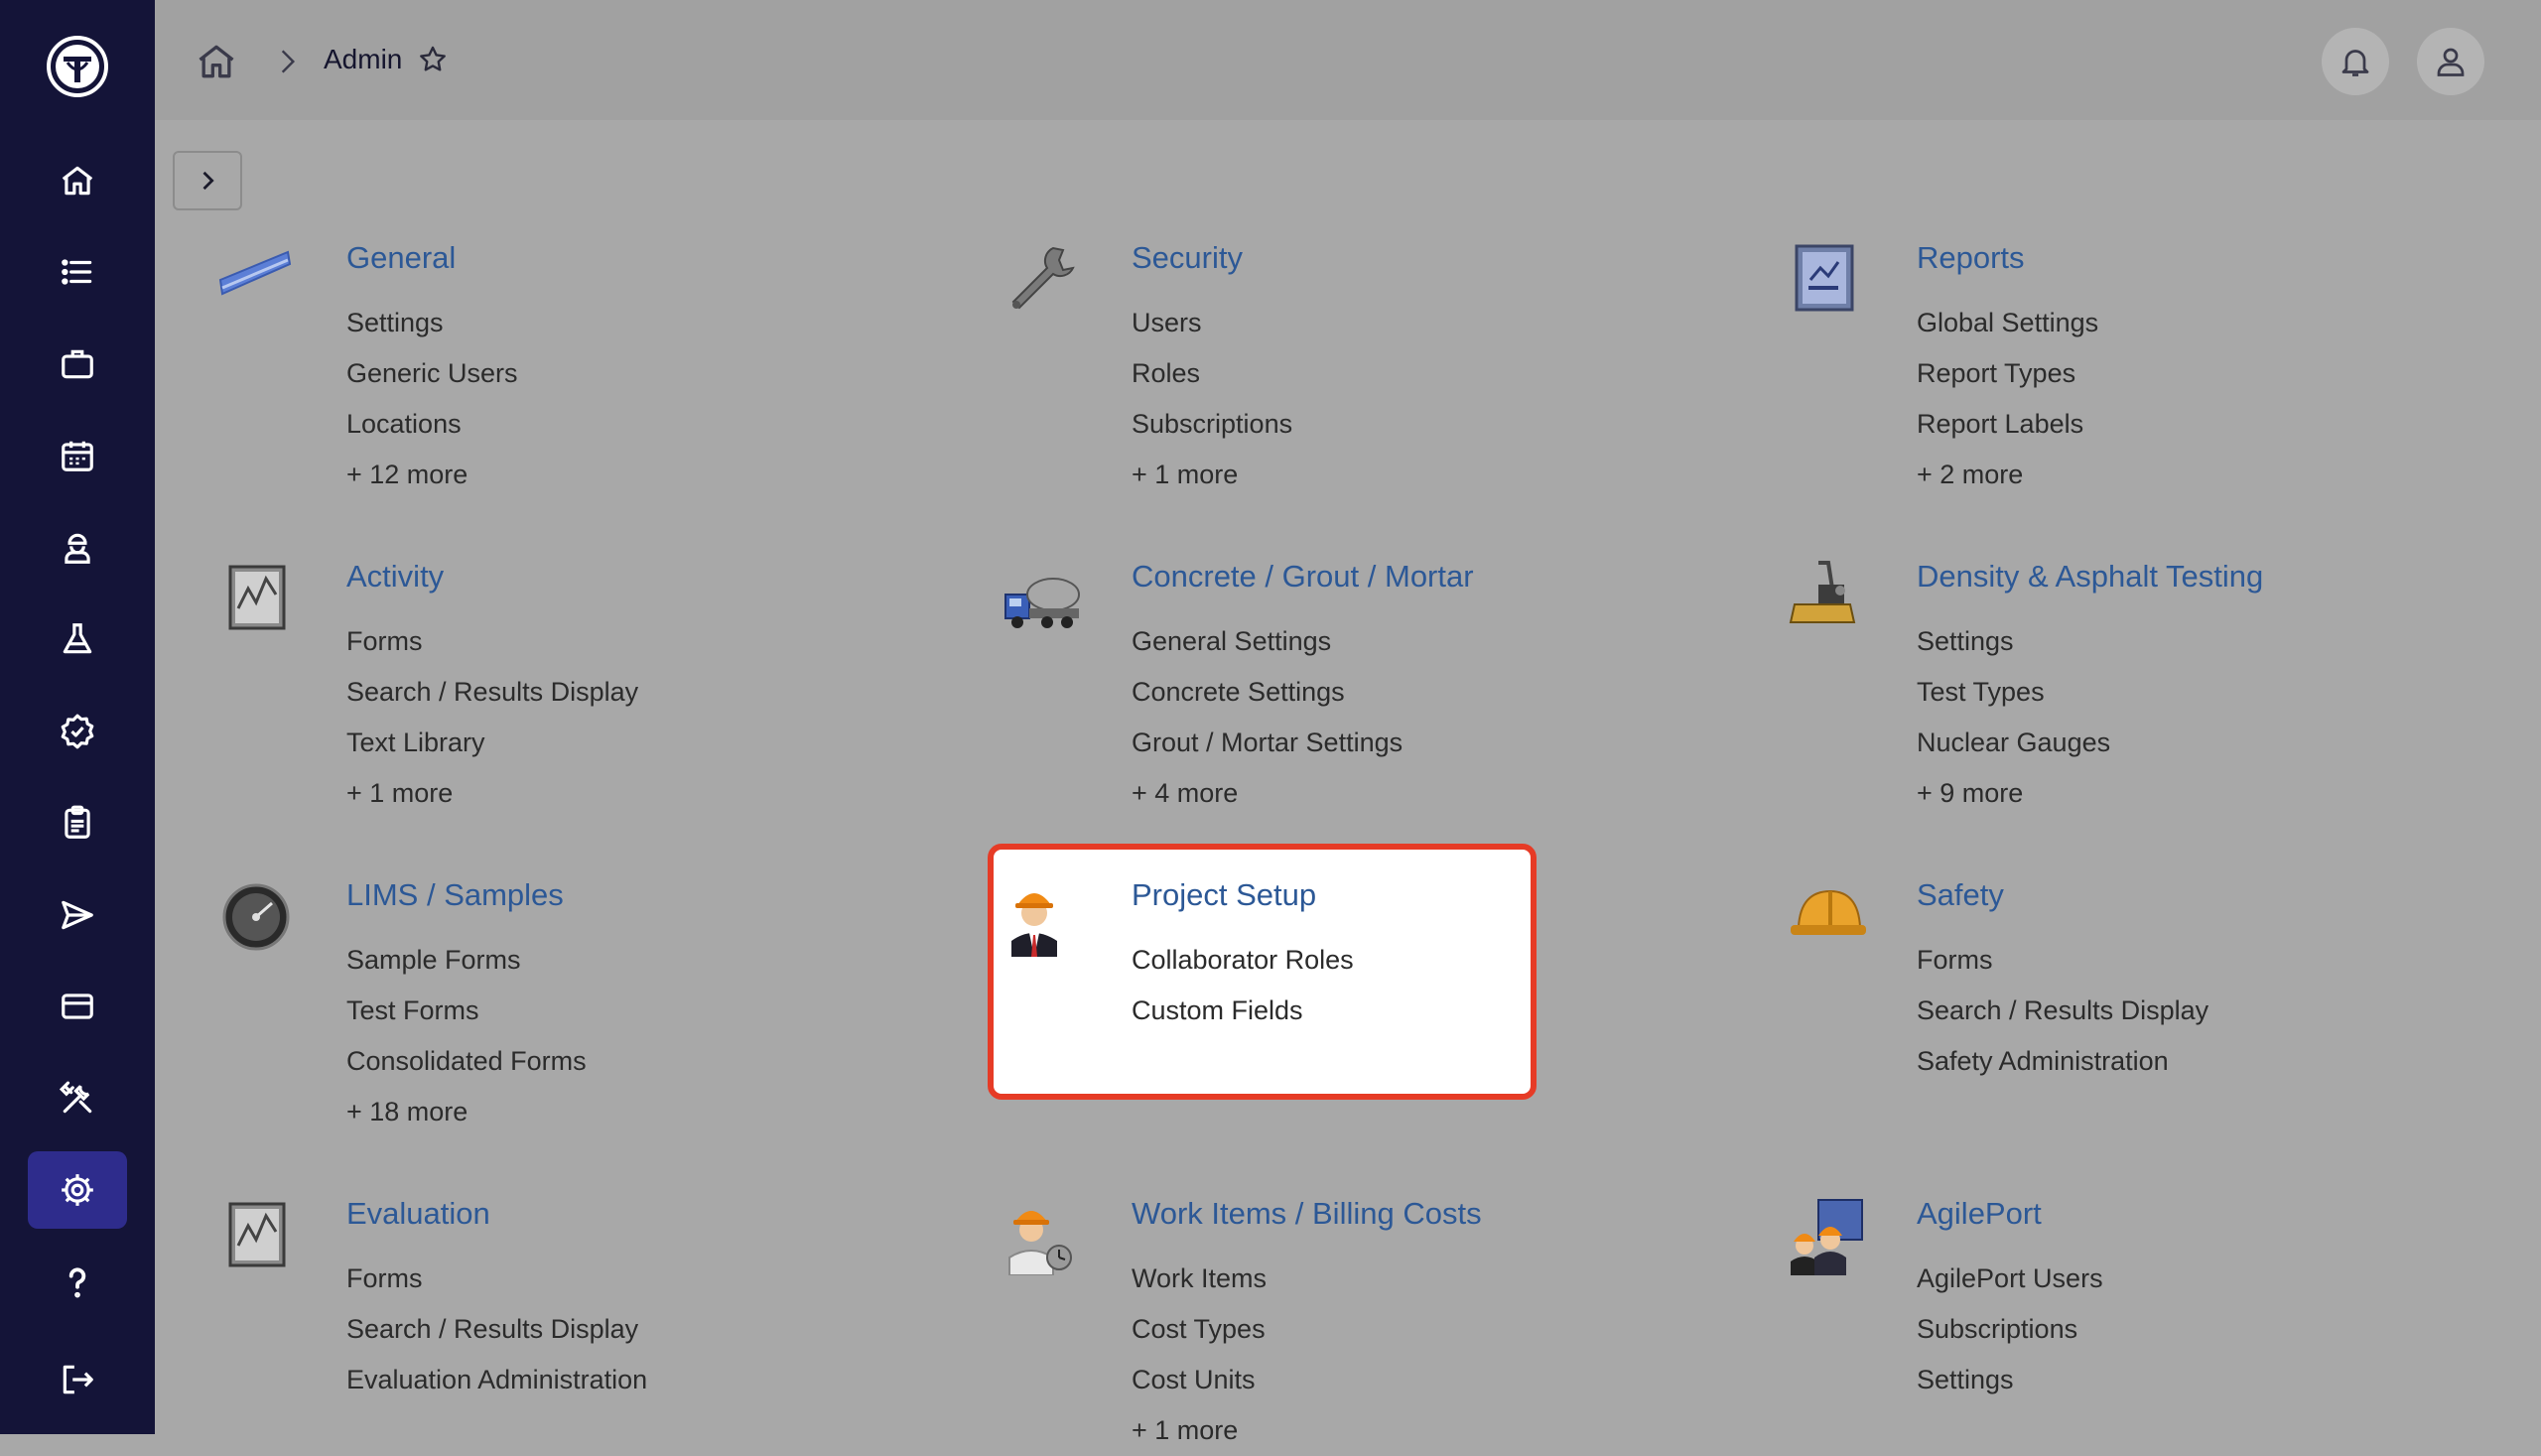 The height and width of the screenshot is (1456, 2541). I want to click on clipboard-icon, so click(77, 822).